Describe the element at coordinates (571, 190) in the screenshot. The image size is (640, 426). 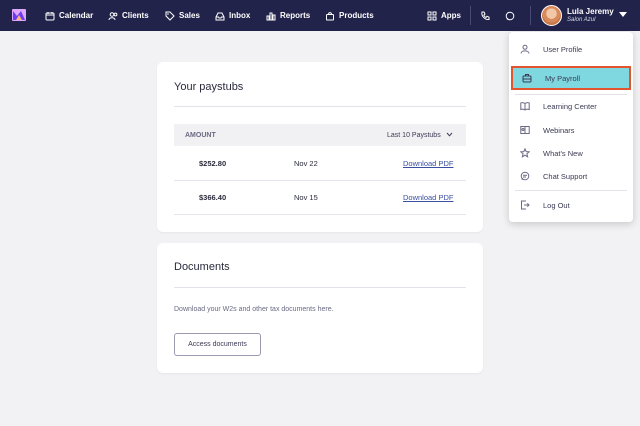
I see `menu-divider` at that location.